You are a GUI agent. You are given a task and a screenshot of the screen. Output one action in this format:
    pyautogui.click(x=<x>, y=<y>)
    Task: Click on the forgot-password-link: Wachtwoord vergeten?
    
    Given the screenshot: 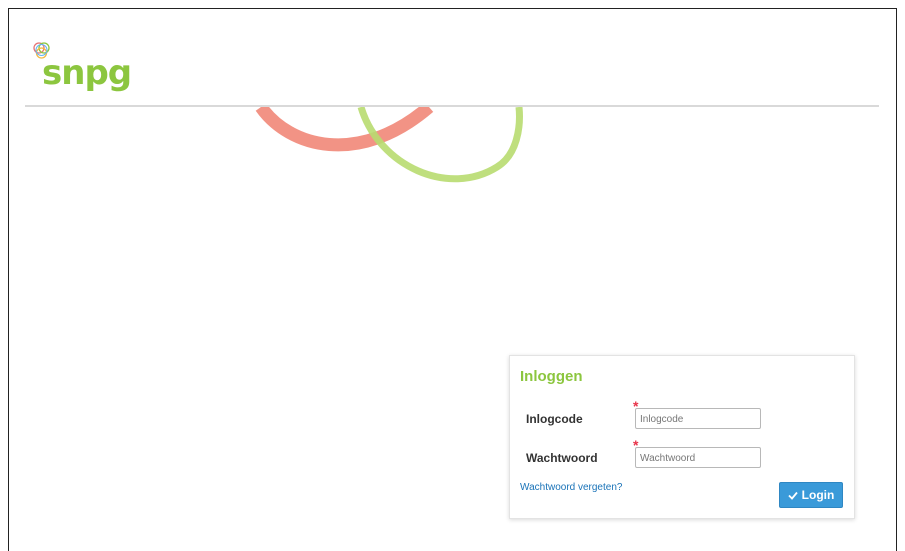 What is the action you would take?
    pyautogui.click(x=571, y=487)
    